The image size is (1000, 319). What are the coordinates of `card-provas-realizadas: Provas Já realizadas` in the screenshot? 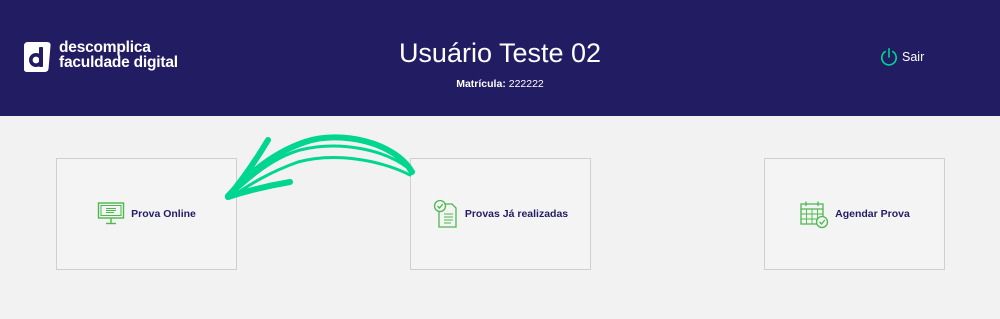 It's located at (500, 214).